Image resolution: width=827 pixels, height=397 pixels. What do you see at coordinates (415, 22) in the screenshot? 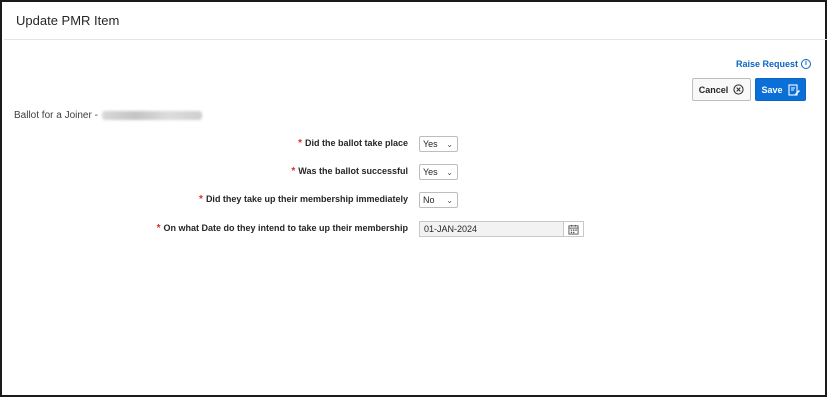
I see `dialog-header: Update PMR Item` at bounding box center [415, 22].